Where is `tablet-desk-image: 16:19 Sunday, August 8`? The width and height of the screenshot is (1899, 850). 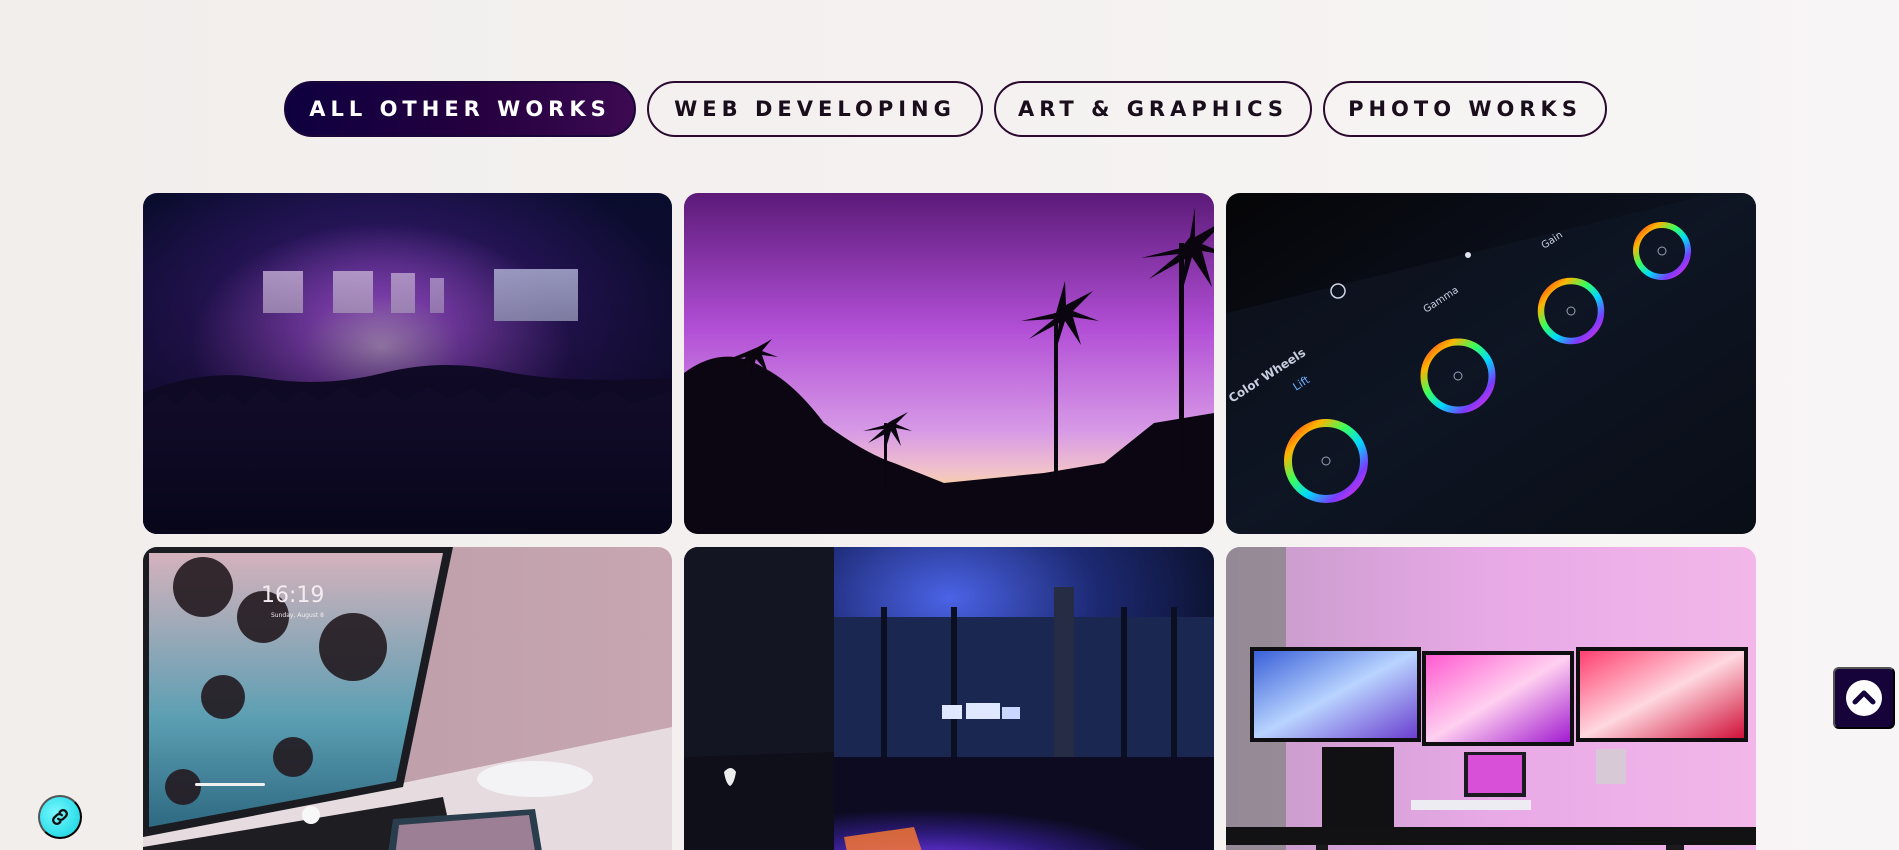 tablet-desk-image: 16:19 Sunday, August 8 is located at coordinates (407, 698).